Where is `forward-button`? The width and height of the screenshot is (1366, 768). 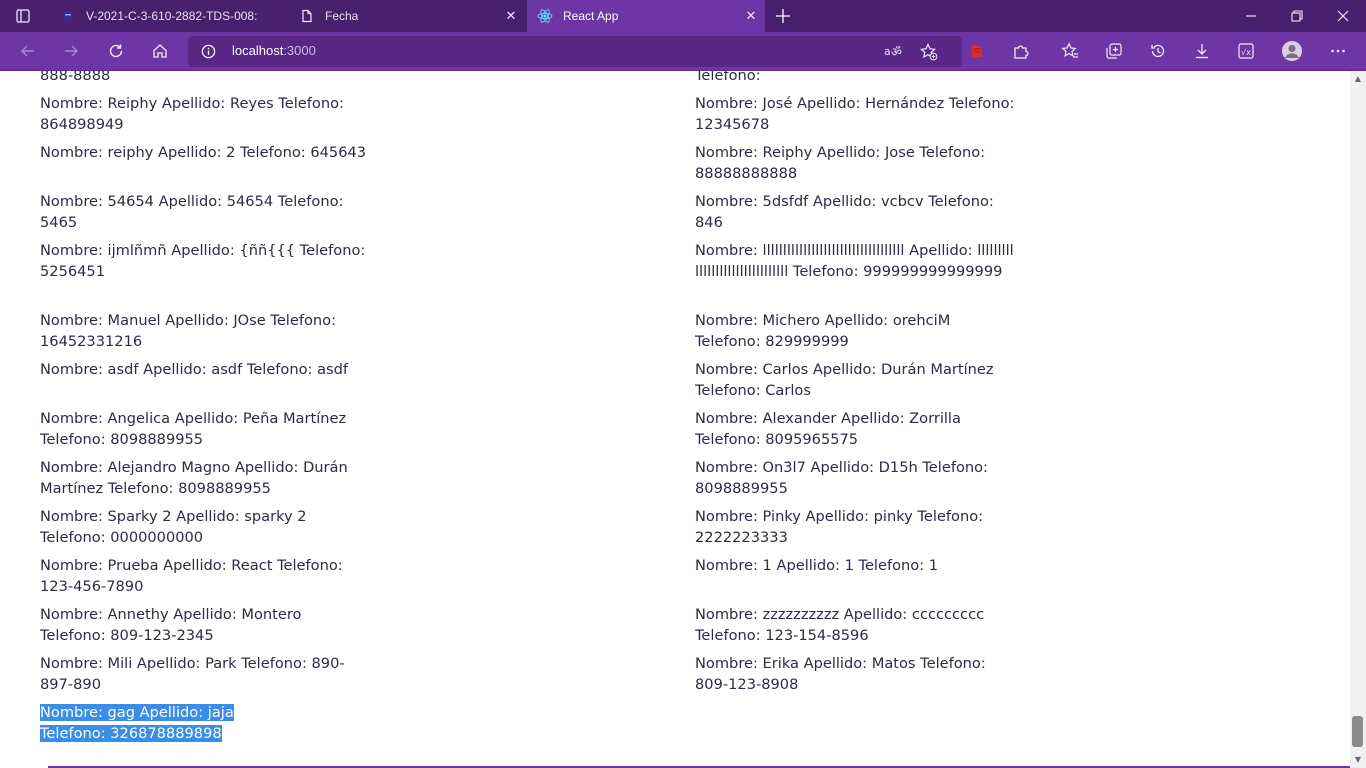
forward-button is located at coordinates (71, 51).